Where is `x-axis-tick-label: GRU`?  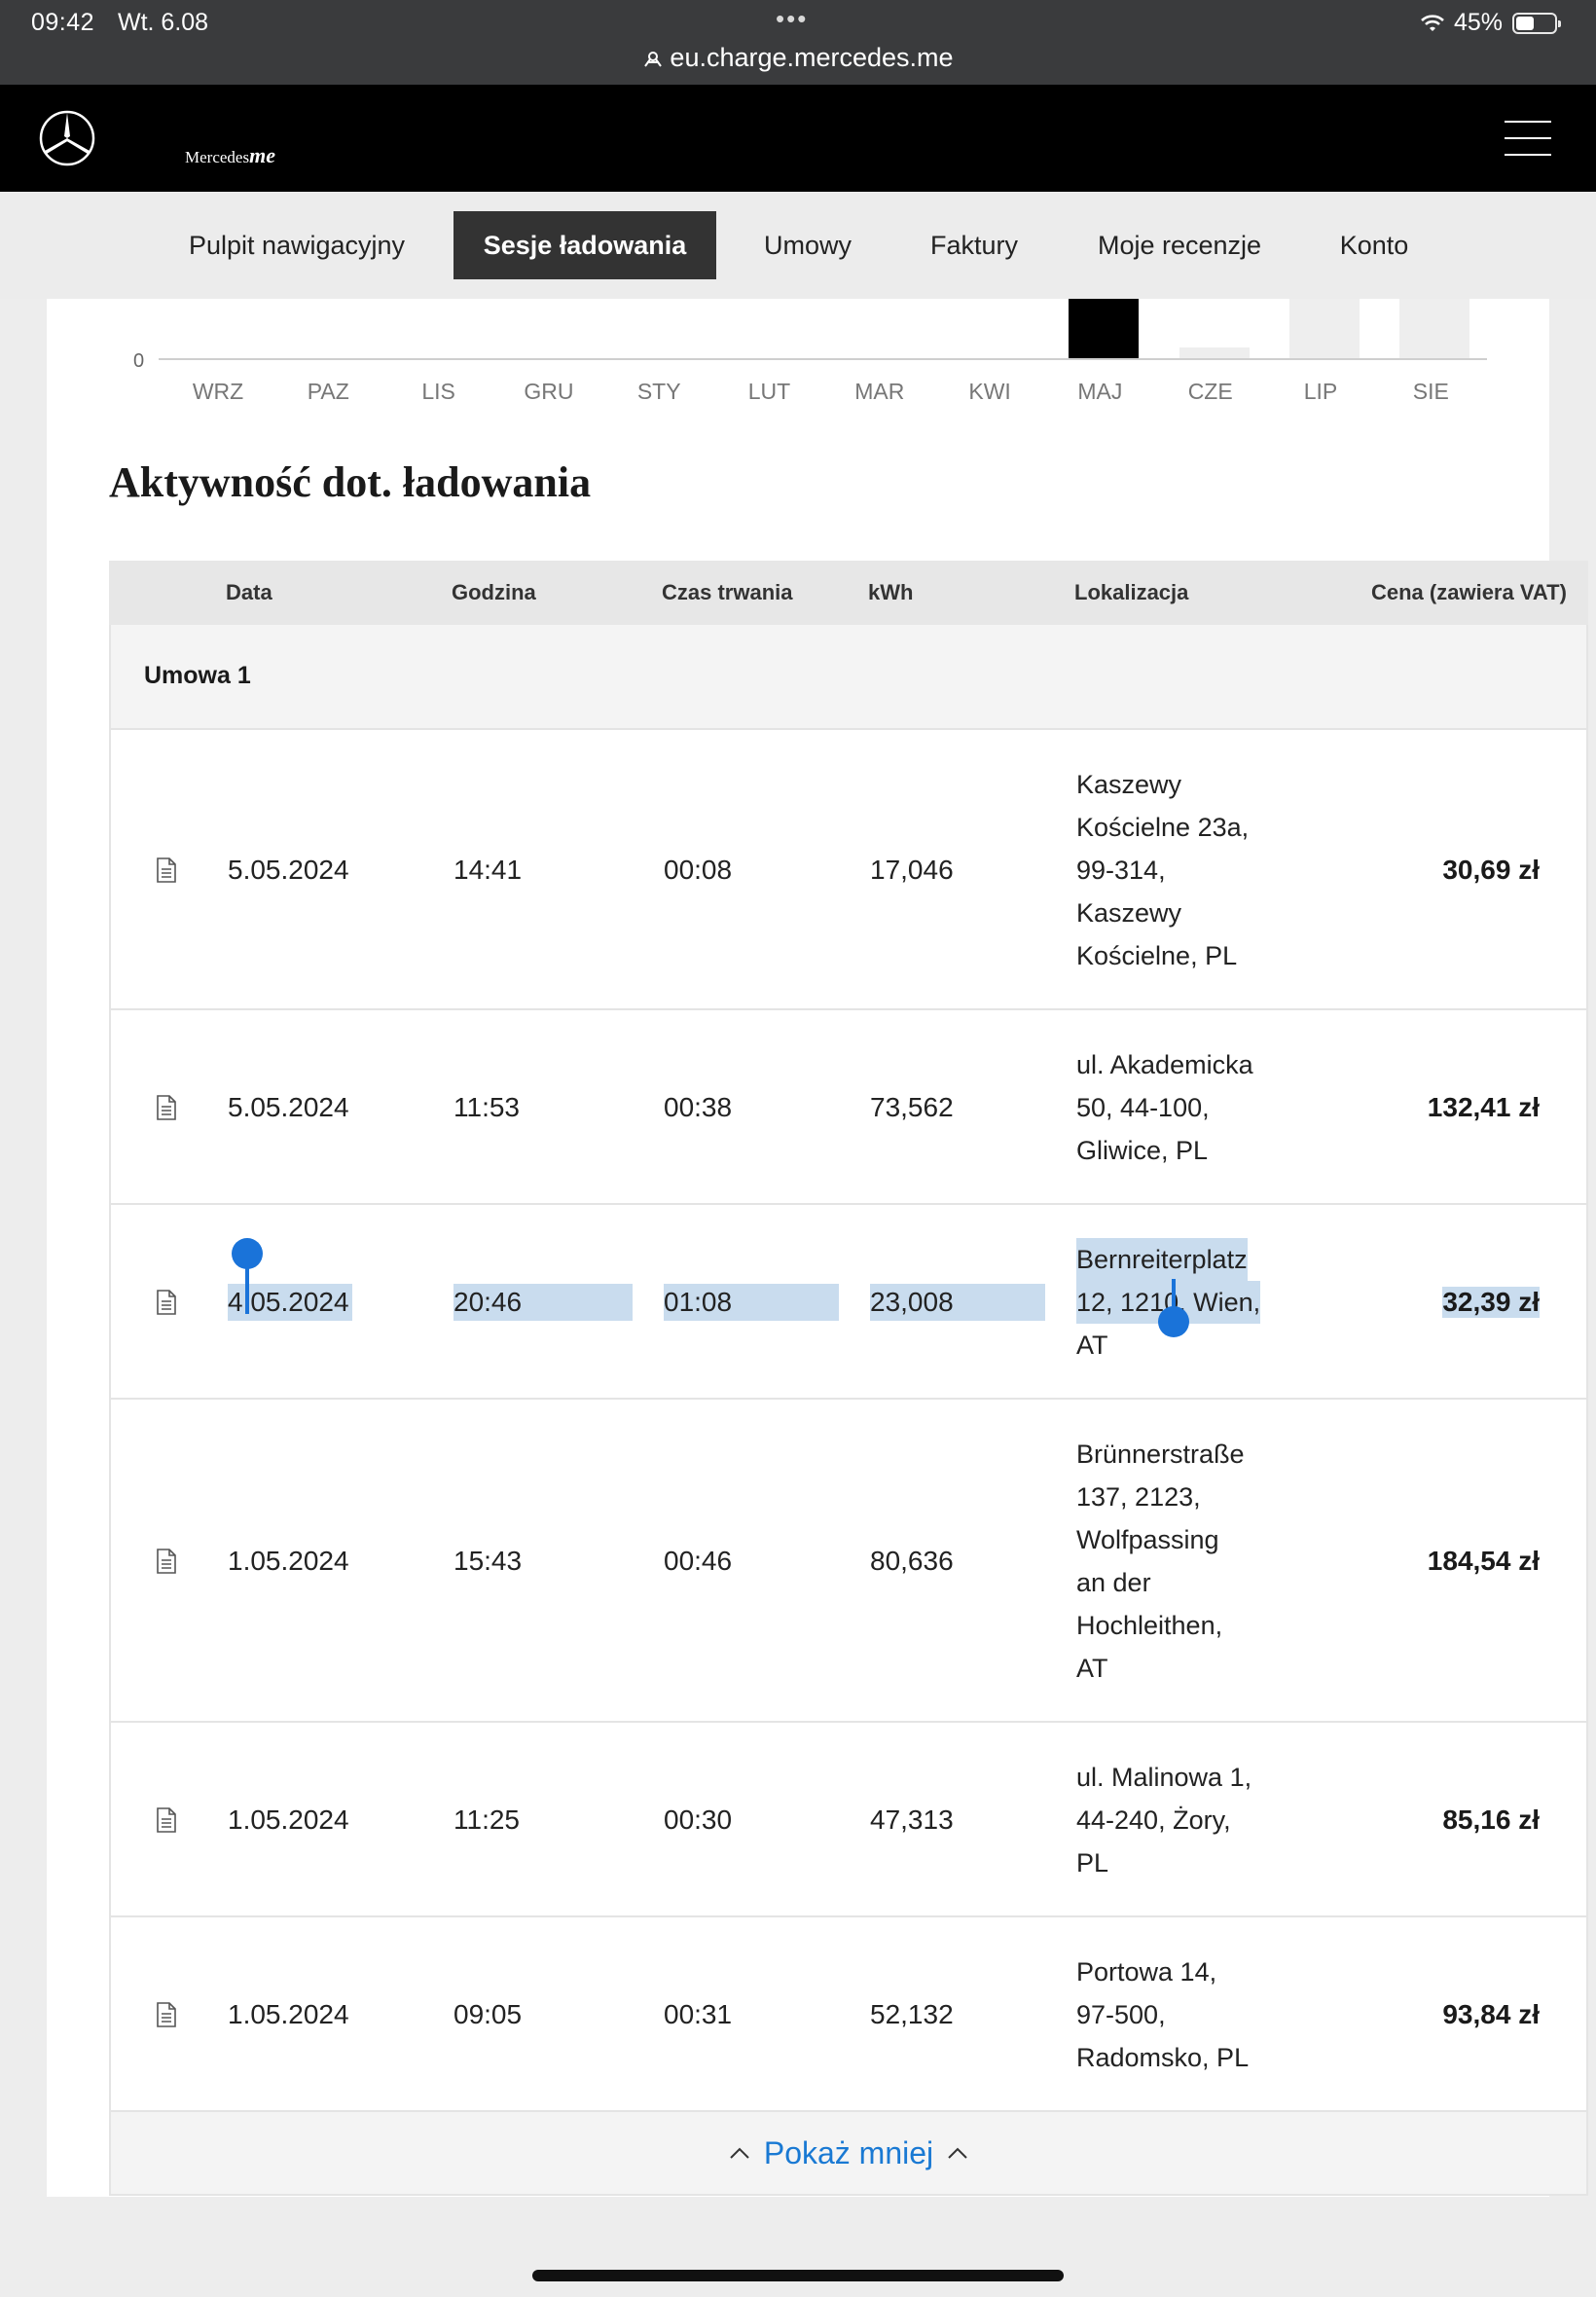
x-axis-tick-label: GRU is located at coordinates (549, 391).